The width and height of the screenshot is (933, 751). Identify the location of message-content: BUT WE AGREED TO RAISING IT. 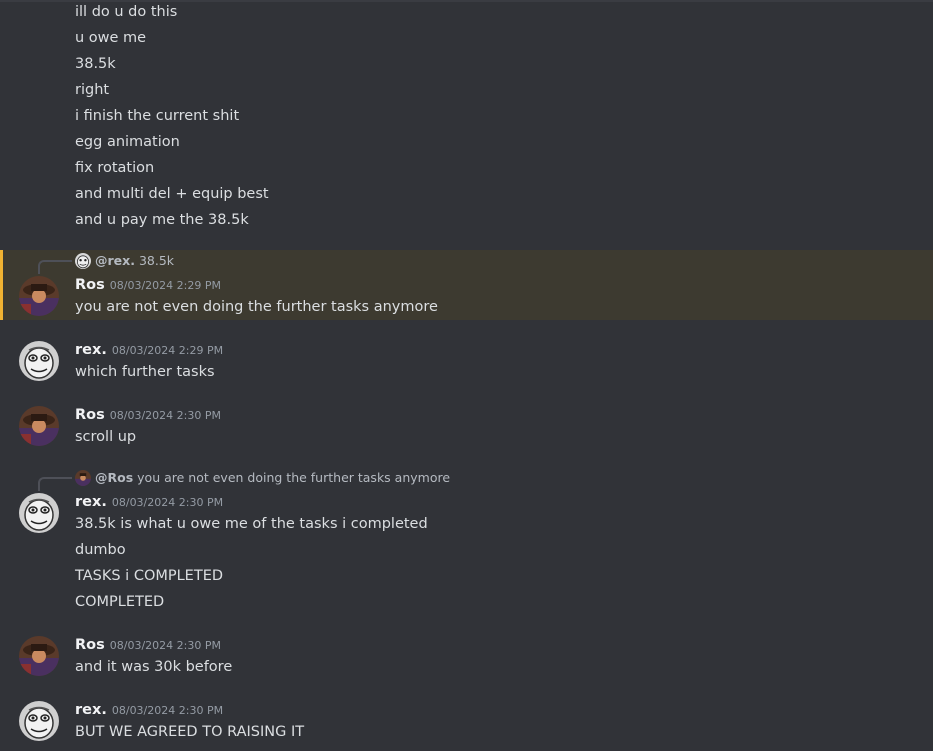
(190, 732).